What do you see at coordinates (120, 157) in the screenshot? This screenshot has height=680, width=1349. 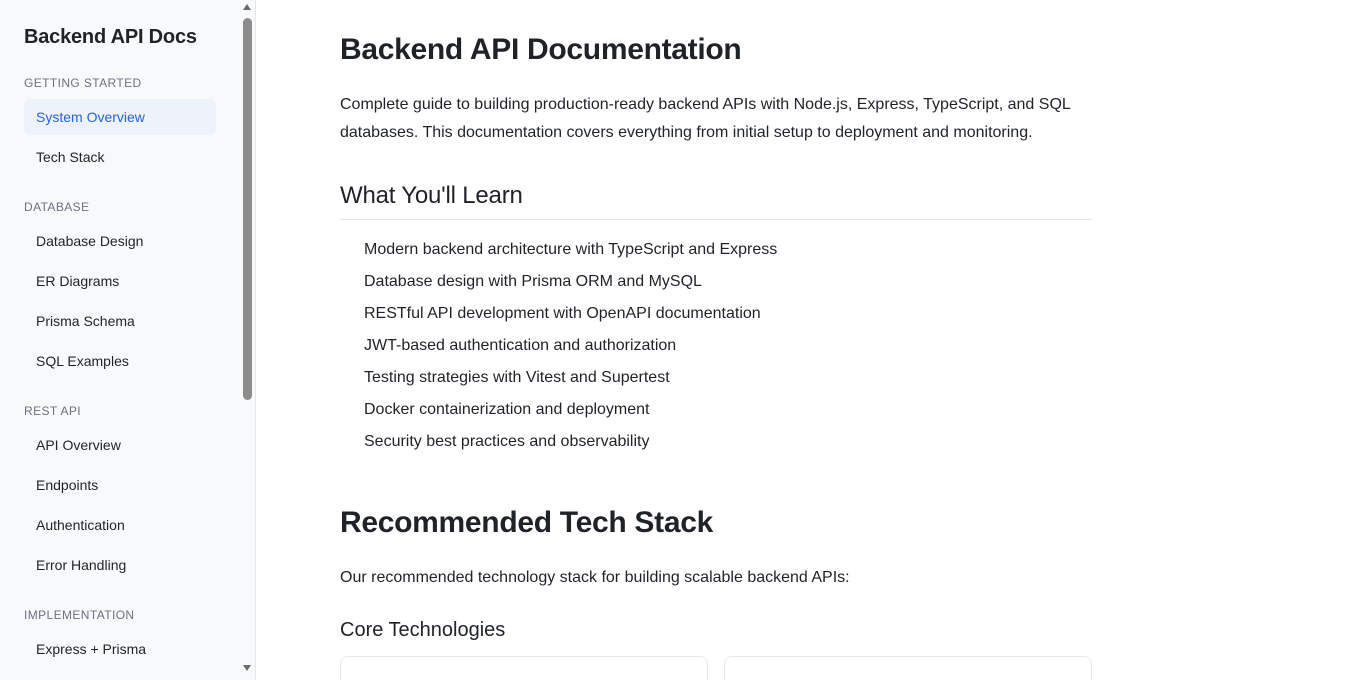 I see `sidebar-item-tech-stack: Tech Stack` at bounding box center [120, 157].